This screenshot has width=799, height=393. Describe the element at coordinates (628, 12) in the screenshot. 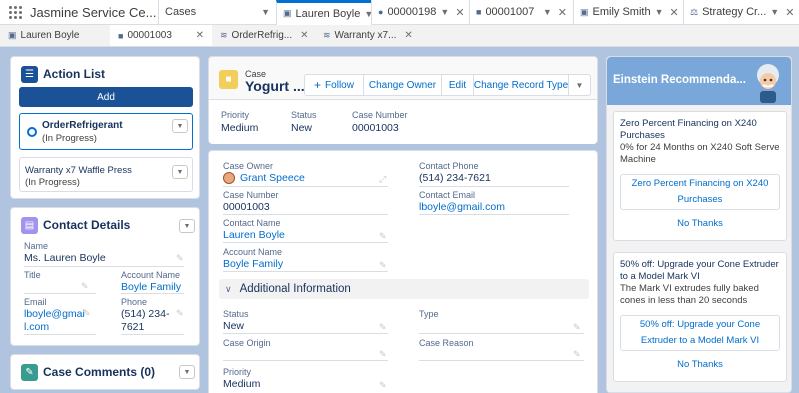

I see `nav-tab-emily-smith: ▣ Emily Smith ▼ ✕` at that location.